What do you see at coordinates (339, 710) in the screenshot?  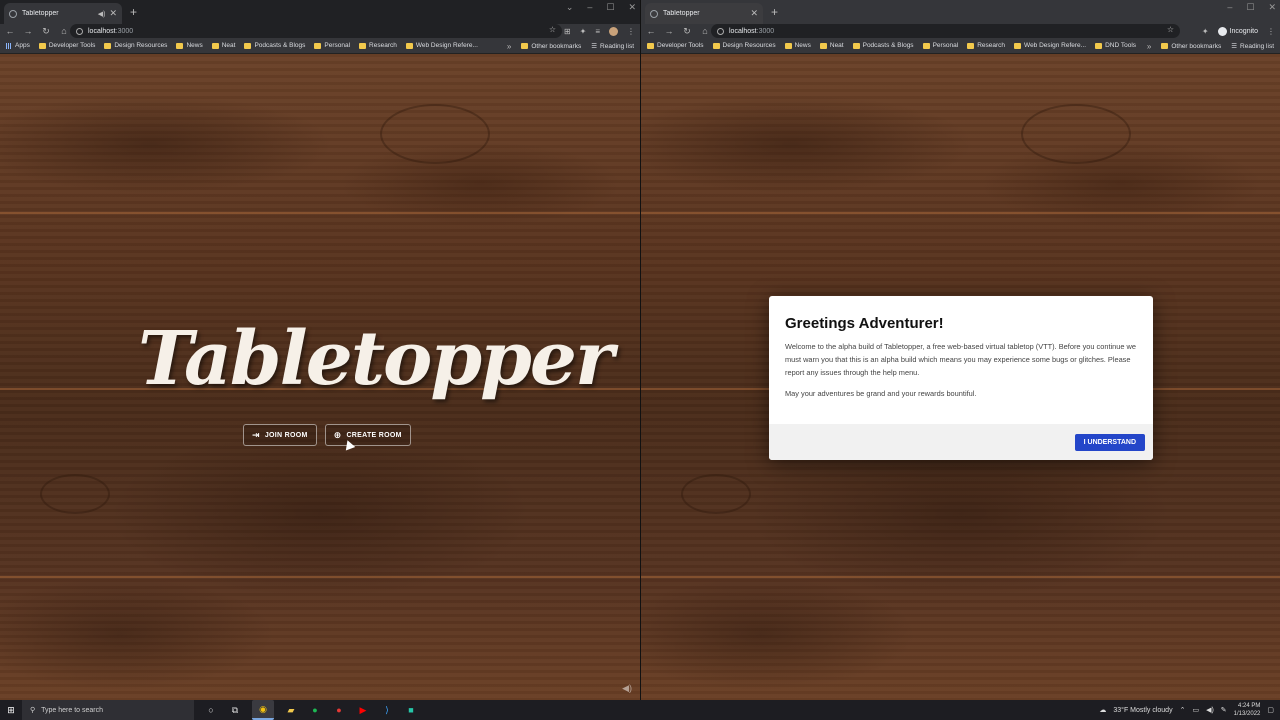 I see `music-app-icon: ●` at bounding box center [339, 710].